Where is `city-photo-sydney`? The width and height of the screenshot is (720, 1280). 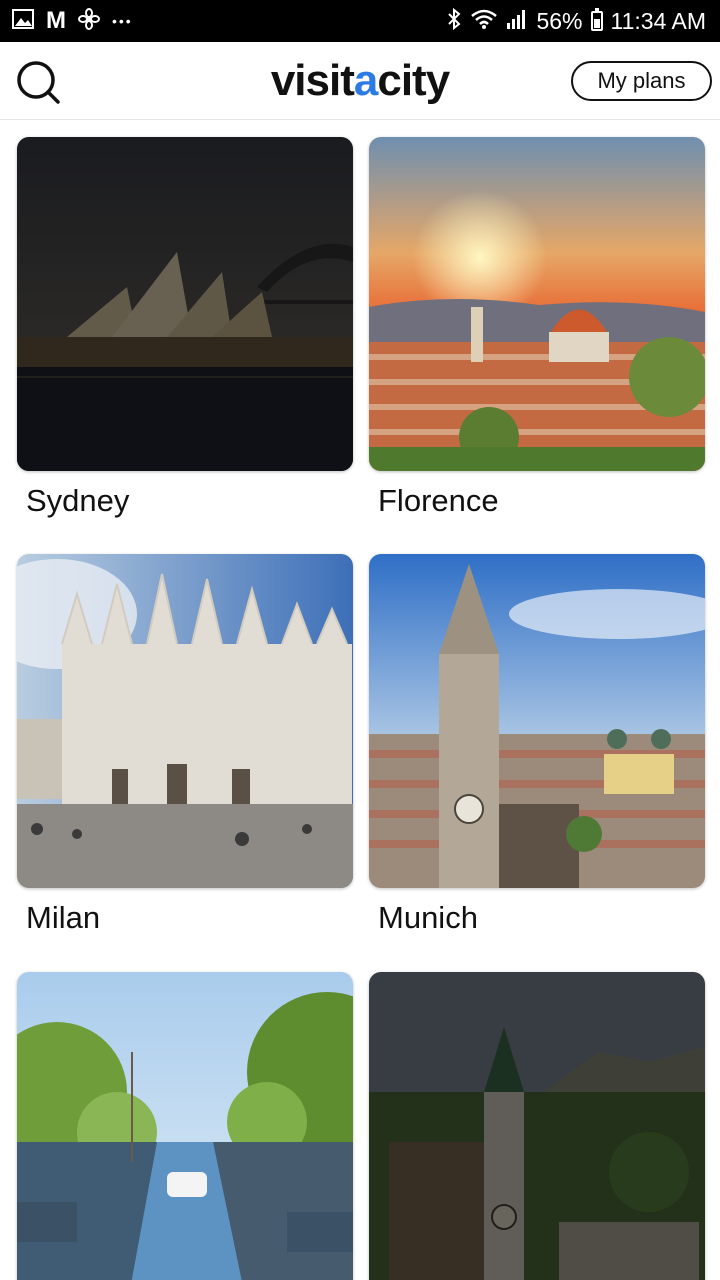 city-photo-sydney is located at coordinates (185, 304).